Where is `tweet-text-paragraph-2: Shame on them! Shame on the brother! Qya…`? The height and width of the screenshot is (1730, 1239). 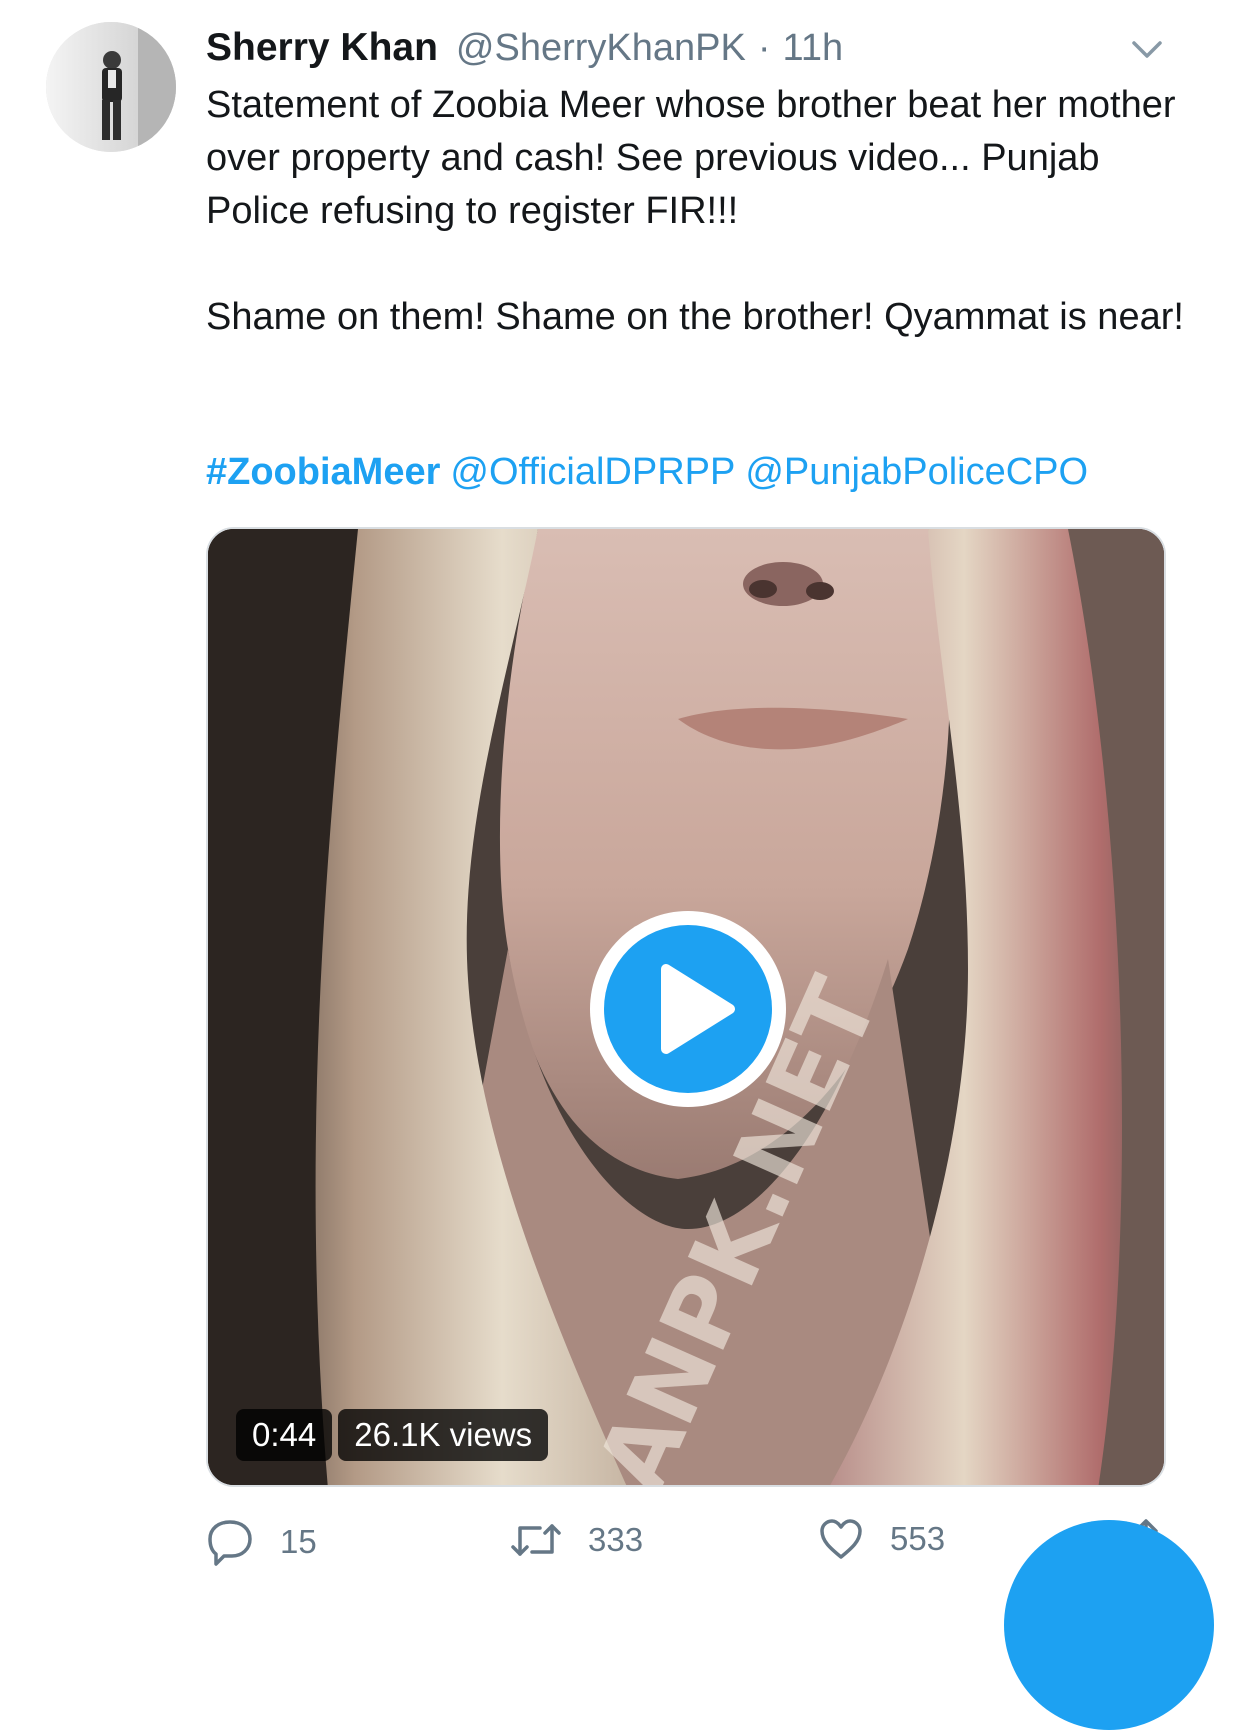 tweet-text-paragraph-2: Shame on them! Shame on the brother! Qya… is located at coordinates (695, 317).